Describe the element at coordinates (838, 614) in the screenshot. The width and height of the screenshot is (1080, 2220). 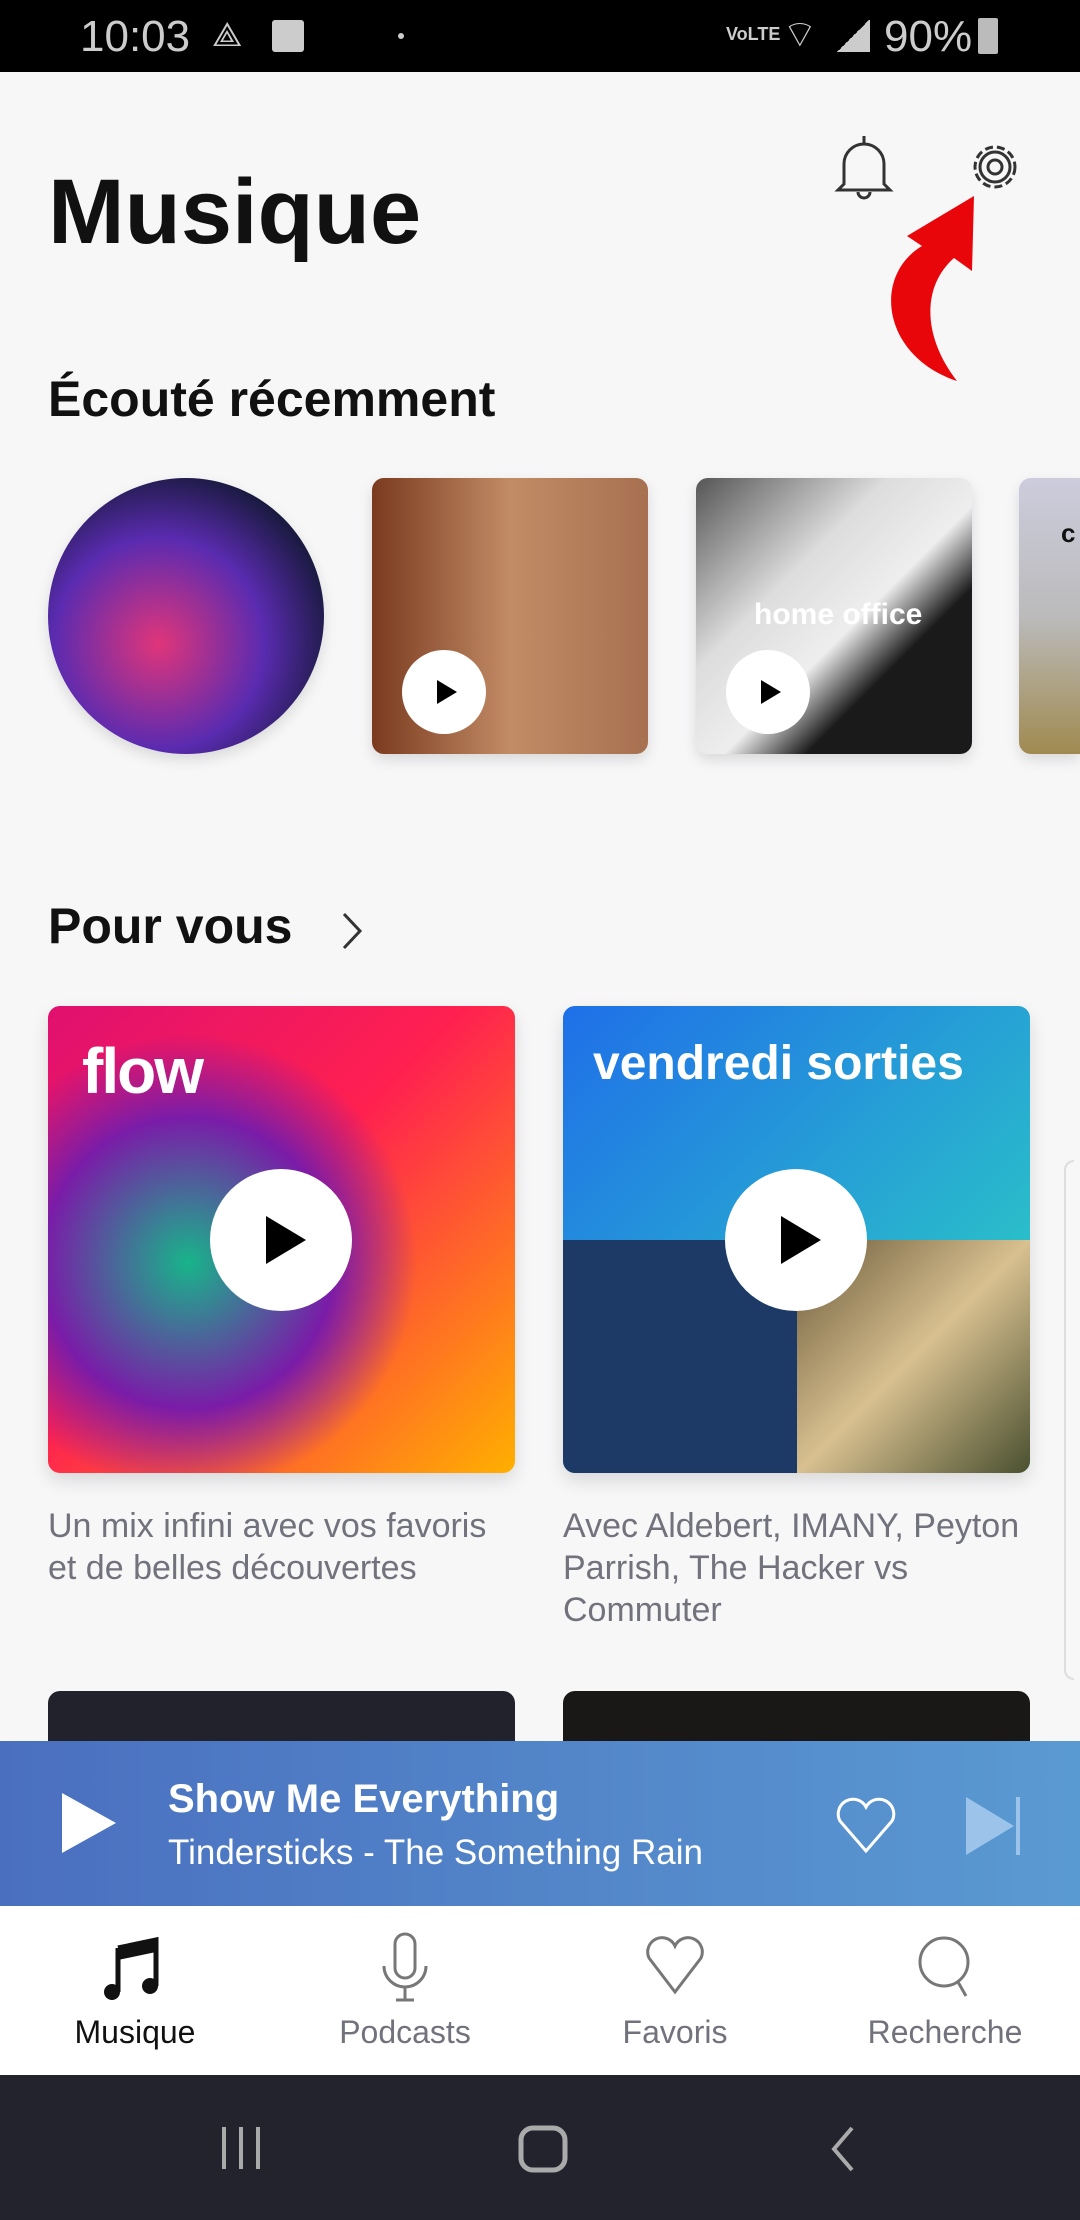
I see `playlist-label: home office` at that location.